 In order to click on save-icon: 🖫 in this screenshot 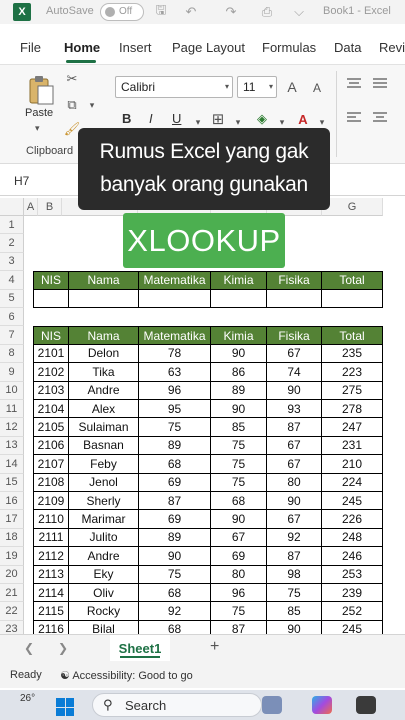, I will do `click(161, 11)`.